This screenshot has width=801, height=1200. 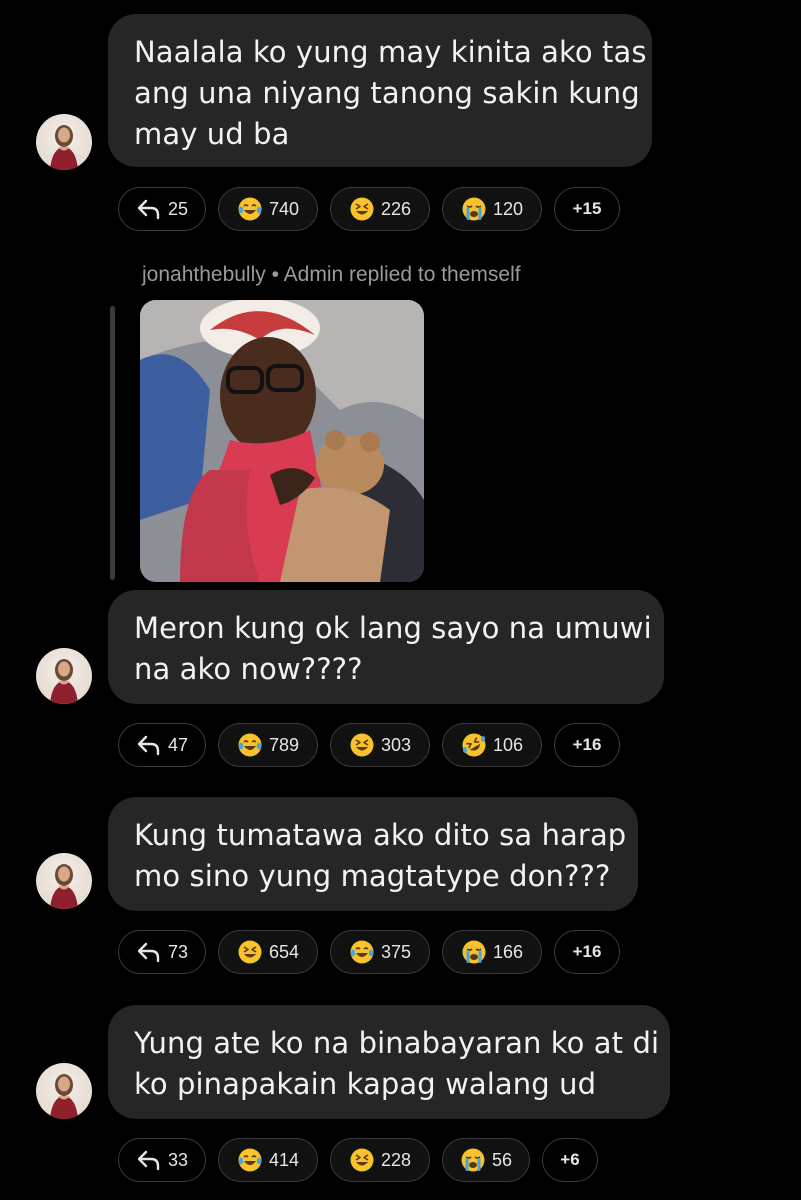 What do you see at coordinates (396, 208) in the screenshot?
I see `reaction-count: 226` at bounding box center [396, 208].